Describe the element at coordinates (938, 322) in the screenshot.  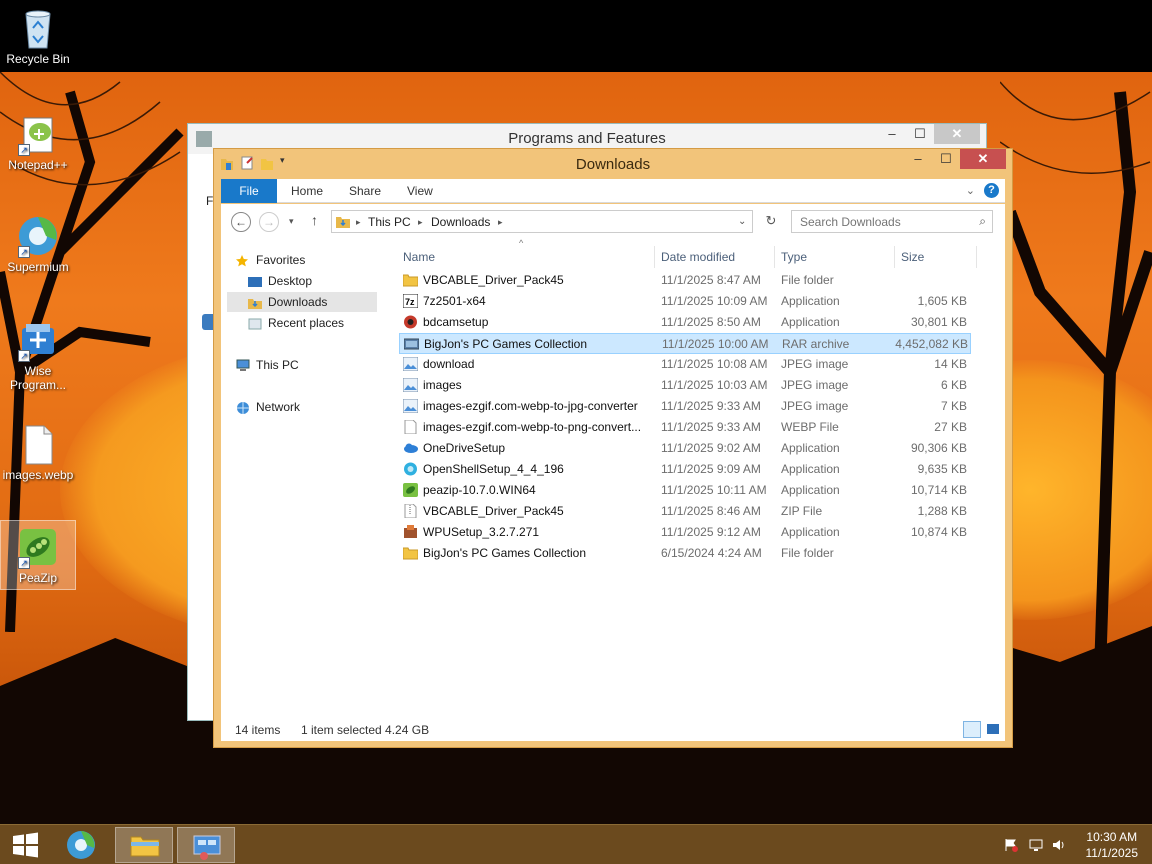
I see `file-size: 30,801 KB` at that location.